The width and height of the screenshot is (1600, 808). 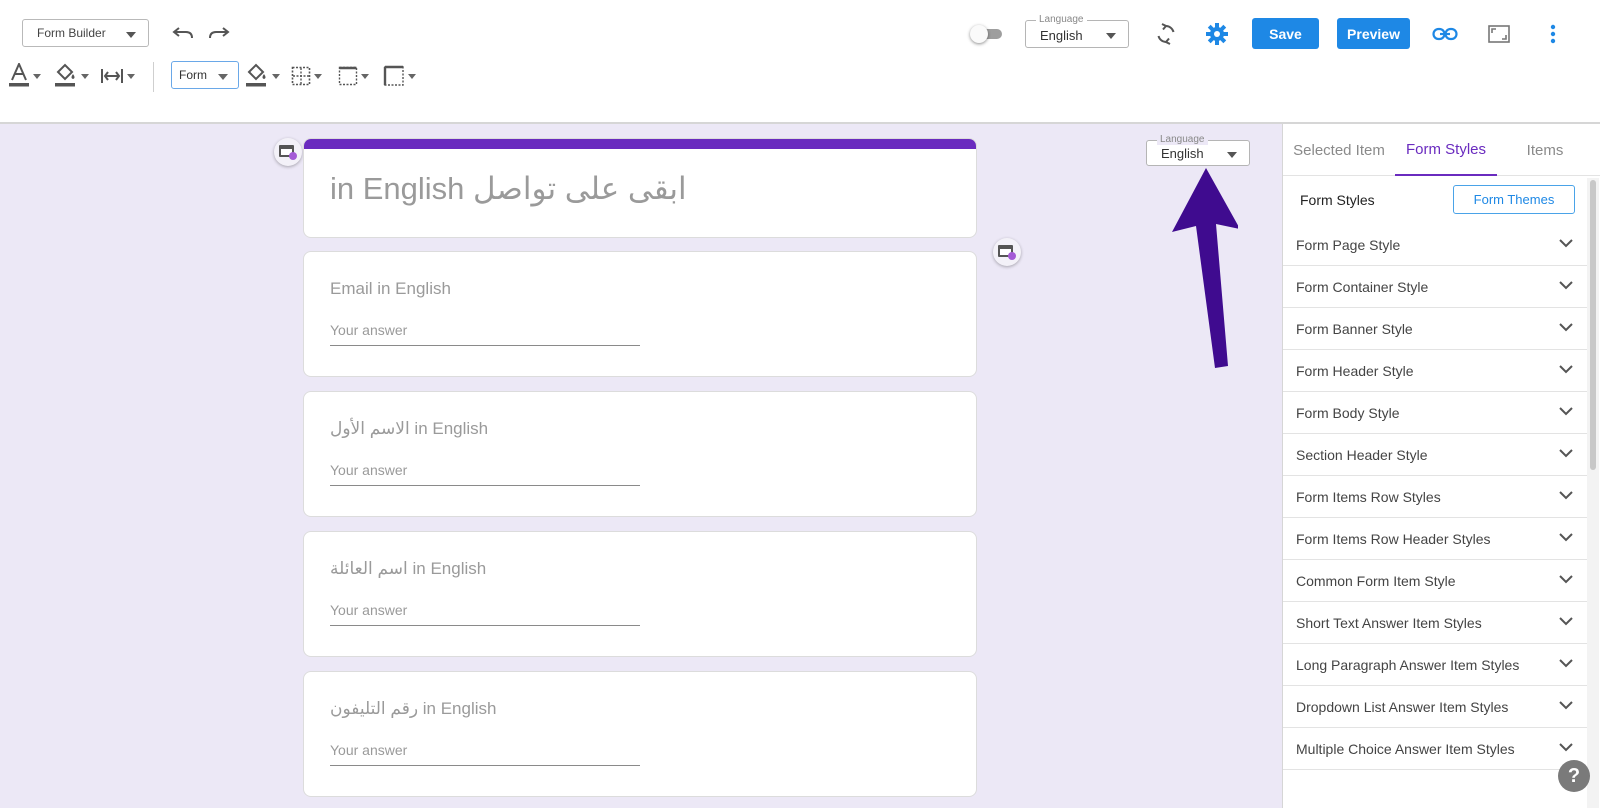 I want to click on section-label: Common Form Item Style, so click(x=1376, y=580).